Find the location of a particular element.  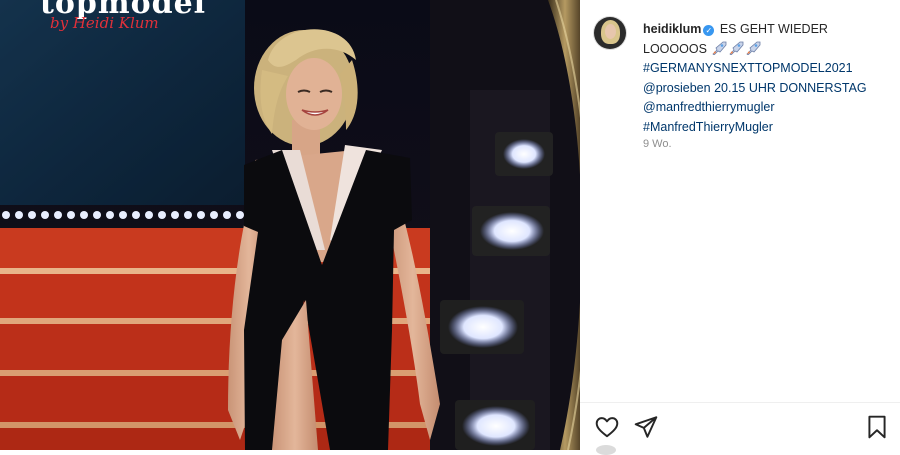

save-button is located at coordinates (877, 427).